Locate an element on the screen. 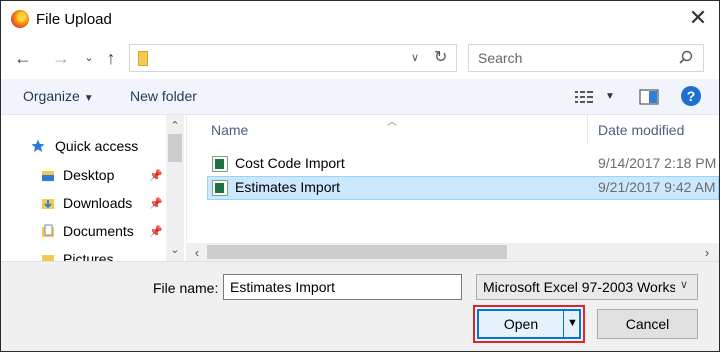 This screenshot has height=352, width=720. pictures-icon is located at coordinates (48, 258).